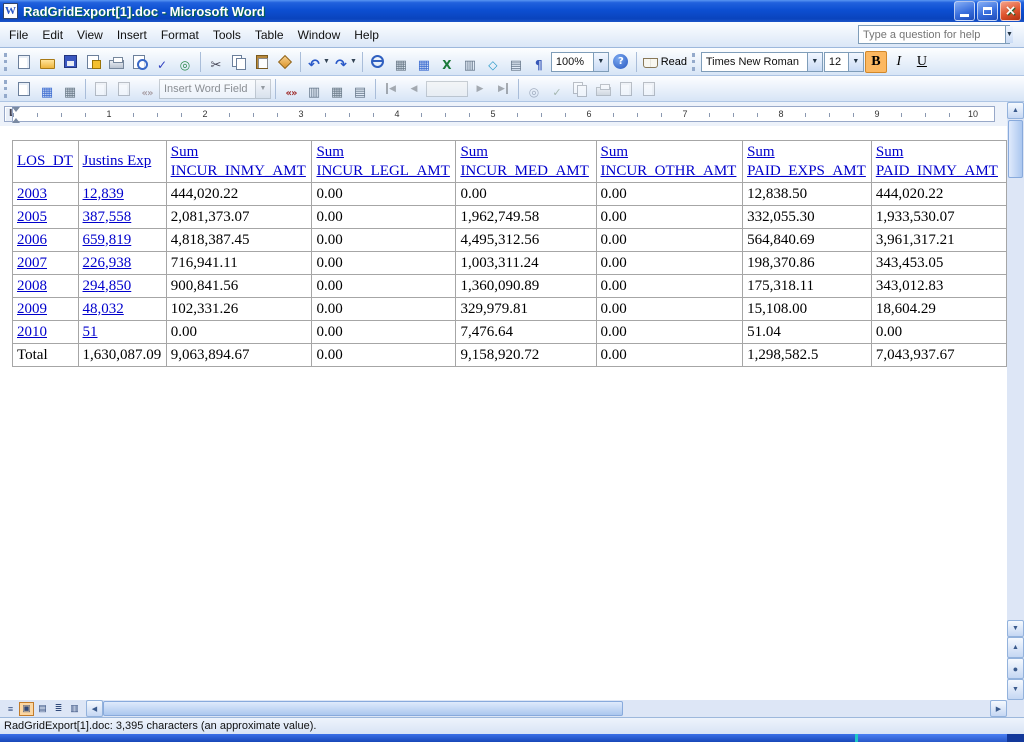 This screenshot has height=742, width=1024. I want to click on year-link: 2006, so click(32, 240).